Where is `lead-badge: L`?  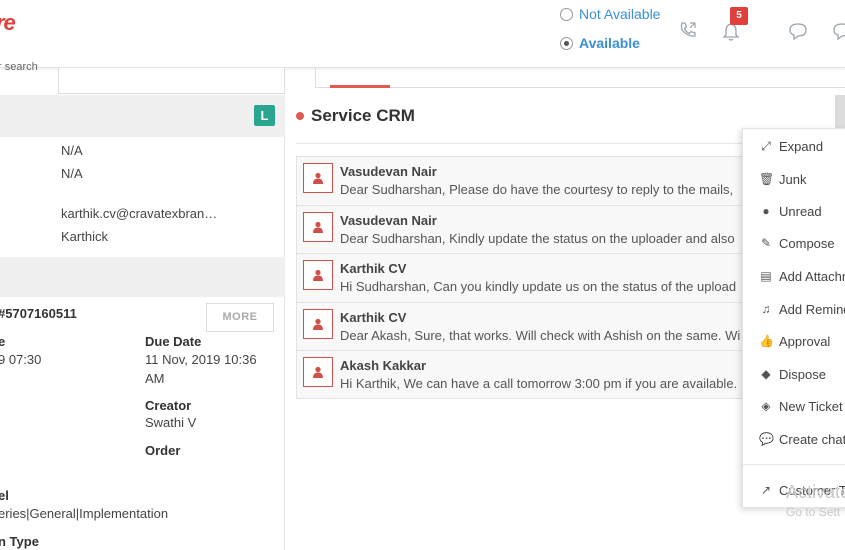 lead-badge: L is located at coordinates (264, 115).